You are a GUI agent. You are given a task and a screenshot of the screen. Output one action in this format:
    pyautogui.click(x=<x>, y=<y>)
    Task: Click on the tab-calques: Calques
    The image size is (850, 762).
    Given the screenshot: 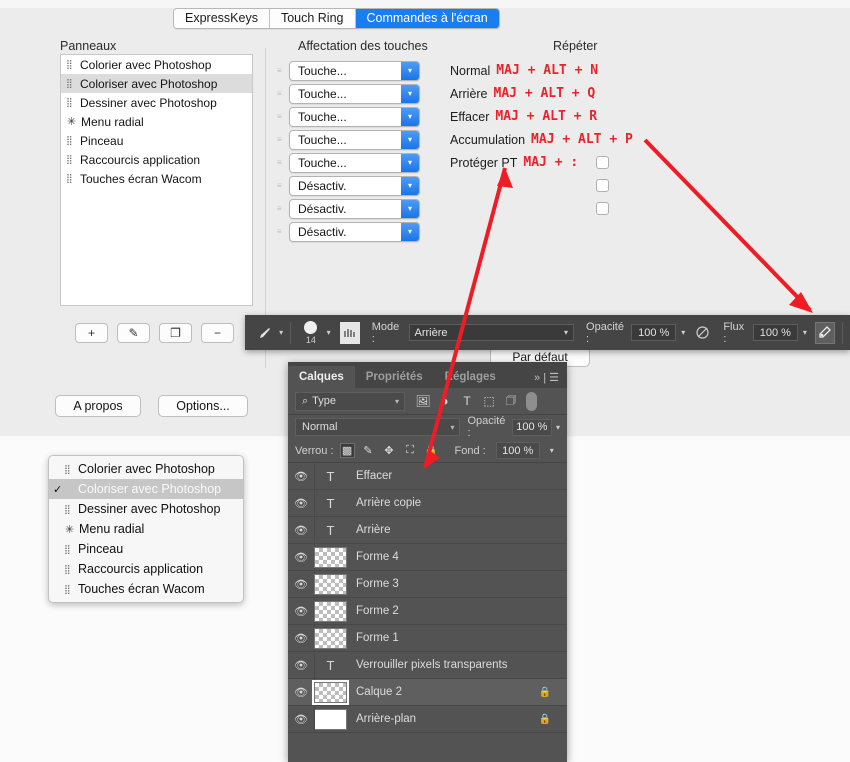 What is the action you would take?
    pyautogui.click(x=321, y=377)
    